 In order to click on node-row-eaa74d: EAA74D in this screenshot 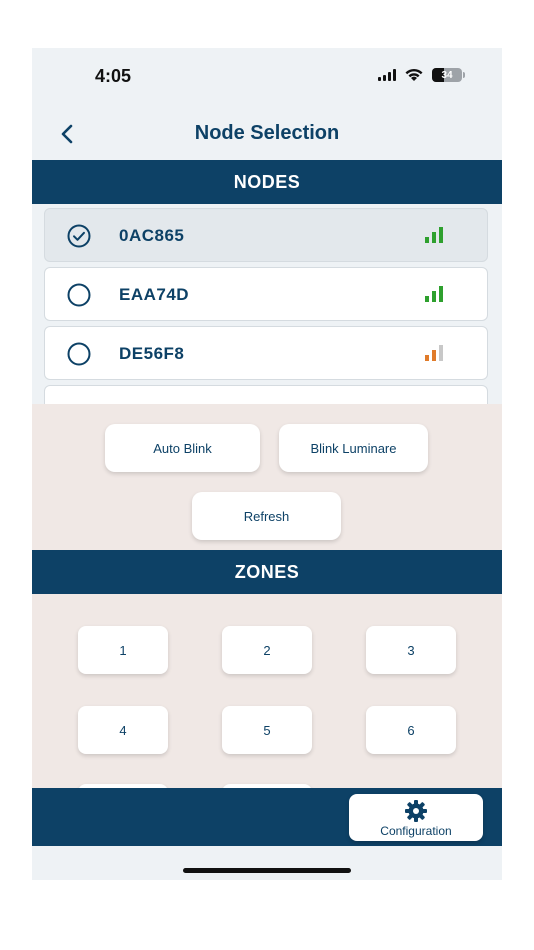, I will do `click(266, 294)`.